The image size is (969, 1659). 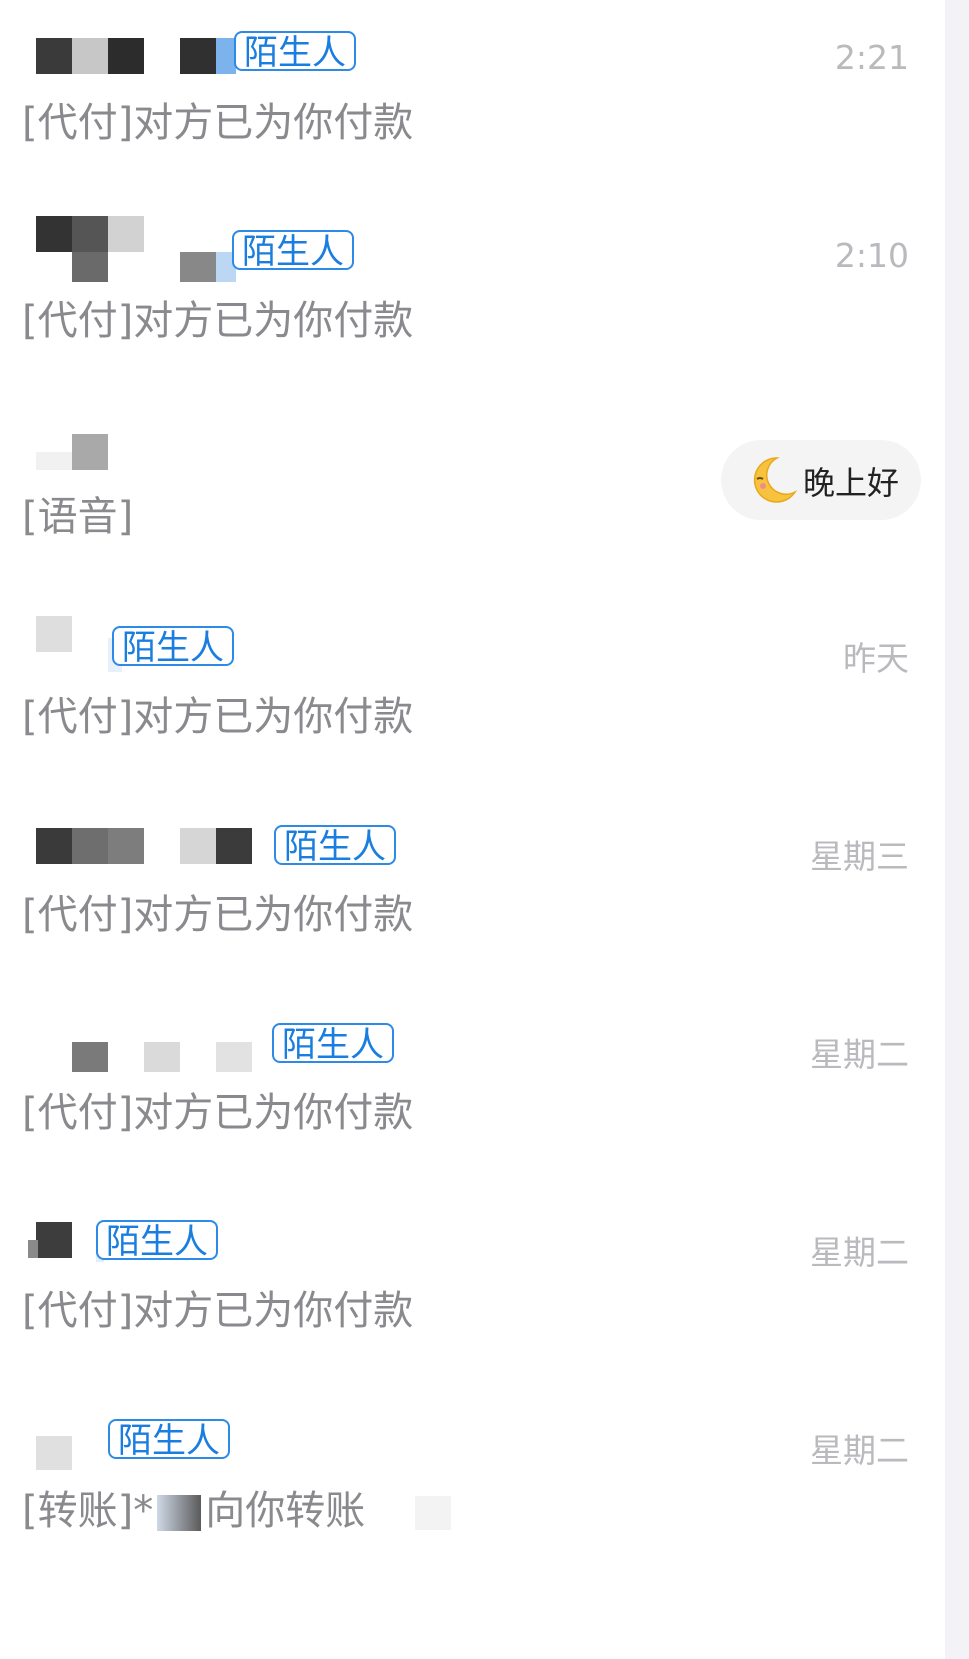 I want to click on message-preview-tail: 向你转账, so click(x=285, y=1511).